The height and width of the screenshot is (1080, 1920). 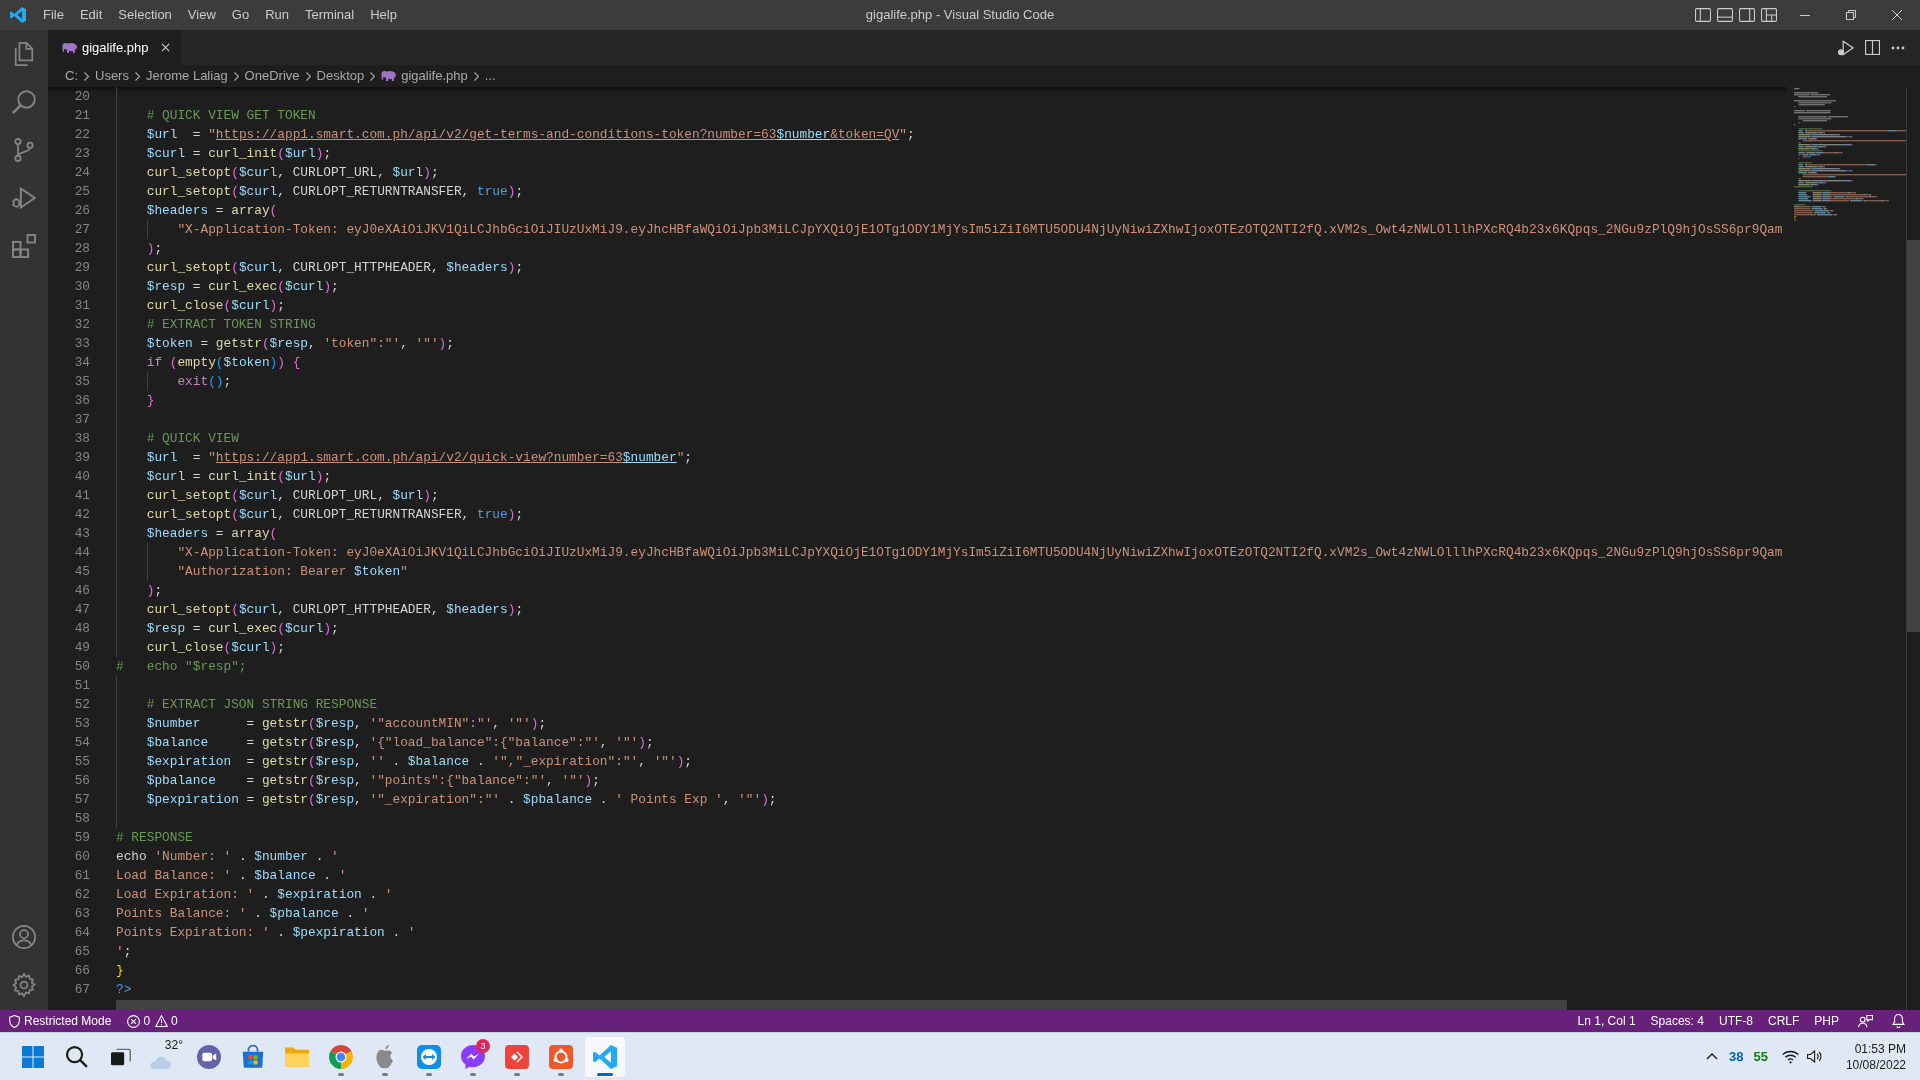 What do you see at coordinates (254, 895) in the screenshot?
I see `code-line: Load Expiration: ' . $expiration . '` at bounding box center [254, 895].